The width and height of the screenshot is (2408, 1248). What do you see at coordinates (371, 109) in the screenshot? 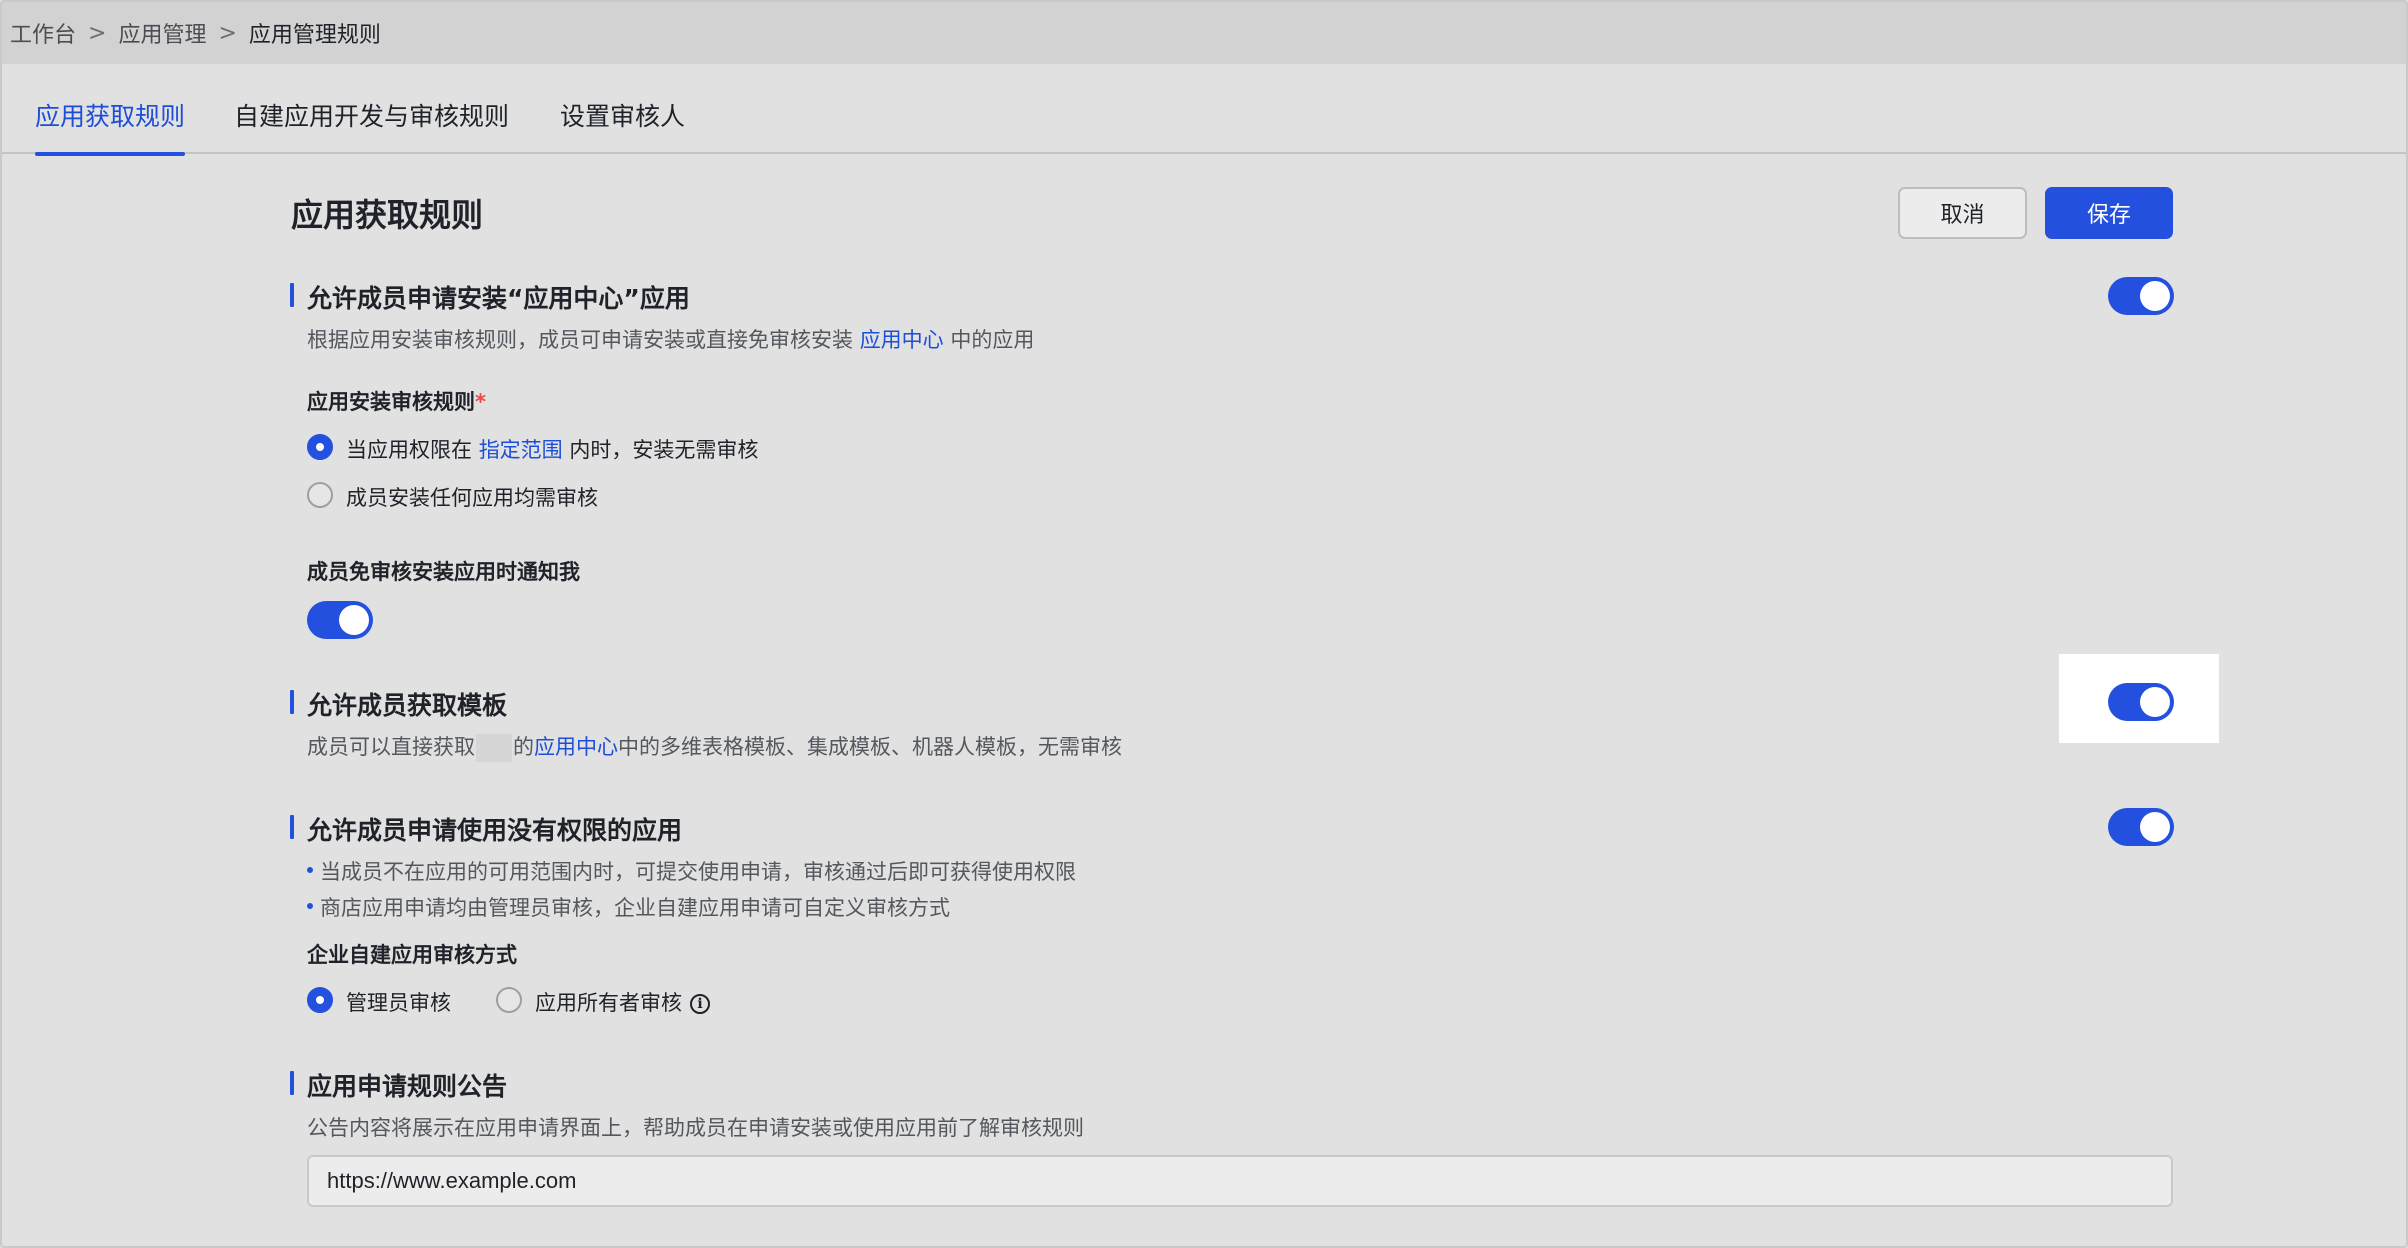
I see `tab-custom-app-dev-review-rules: 自建应用开发与审核规则` at bounding box center [371, 109].